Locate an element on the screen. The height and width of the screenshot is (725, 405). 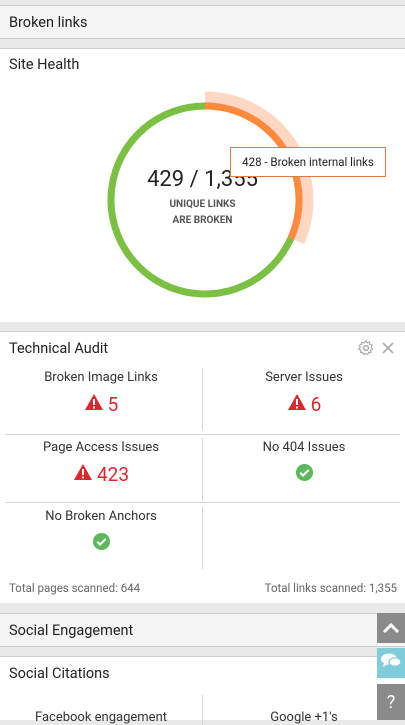
facebook-engagement-label: Facebook engagement is located at coordinates (101, 717).